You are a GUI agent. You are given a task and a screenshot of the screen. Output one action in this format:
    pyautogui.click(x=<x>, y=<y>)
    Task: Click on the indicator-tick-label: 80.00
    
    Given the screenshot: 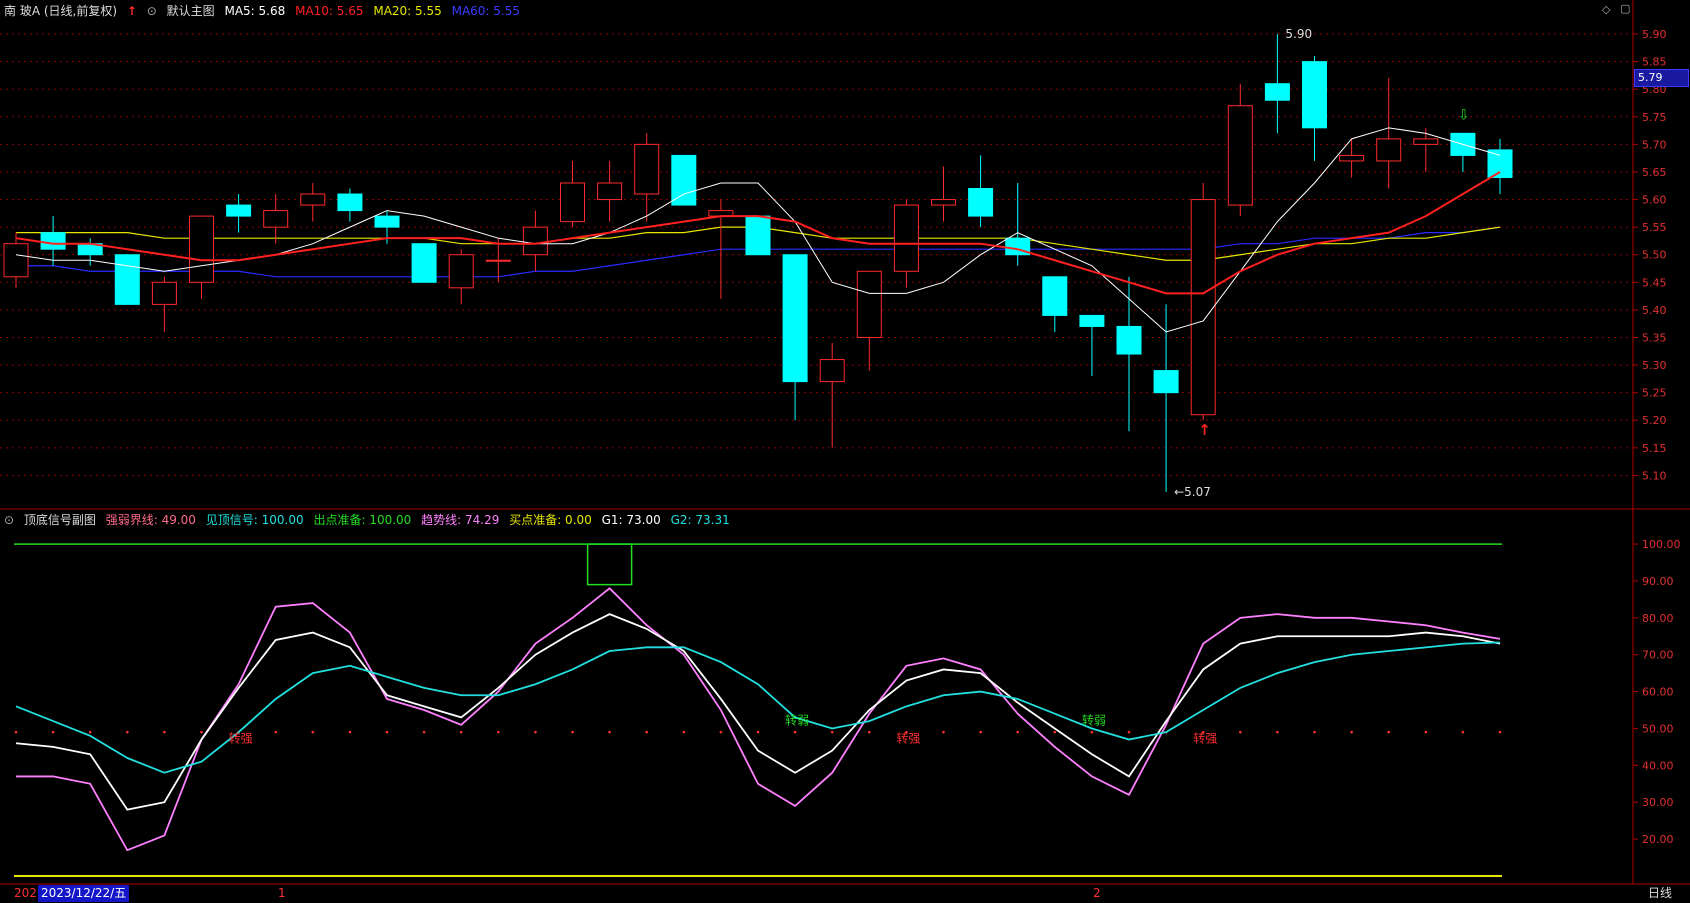 What is the action you would take?
    pyautogui.click(x=1658, y=618)
    